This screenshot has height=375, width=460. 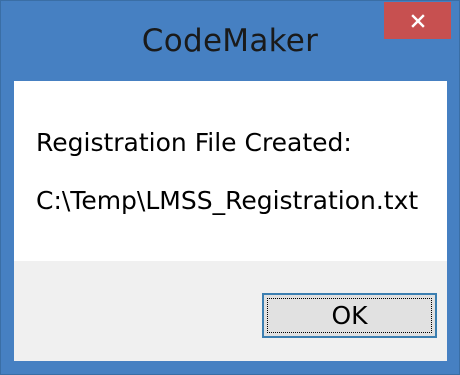 I want to click on file-path-text: C:\Temp\LMSS_Registration.txt, so click(x=227, y=200).